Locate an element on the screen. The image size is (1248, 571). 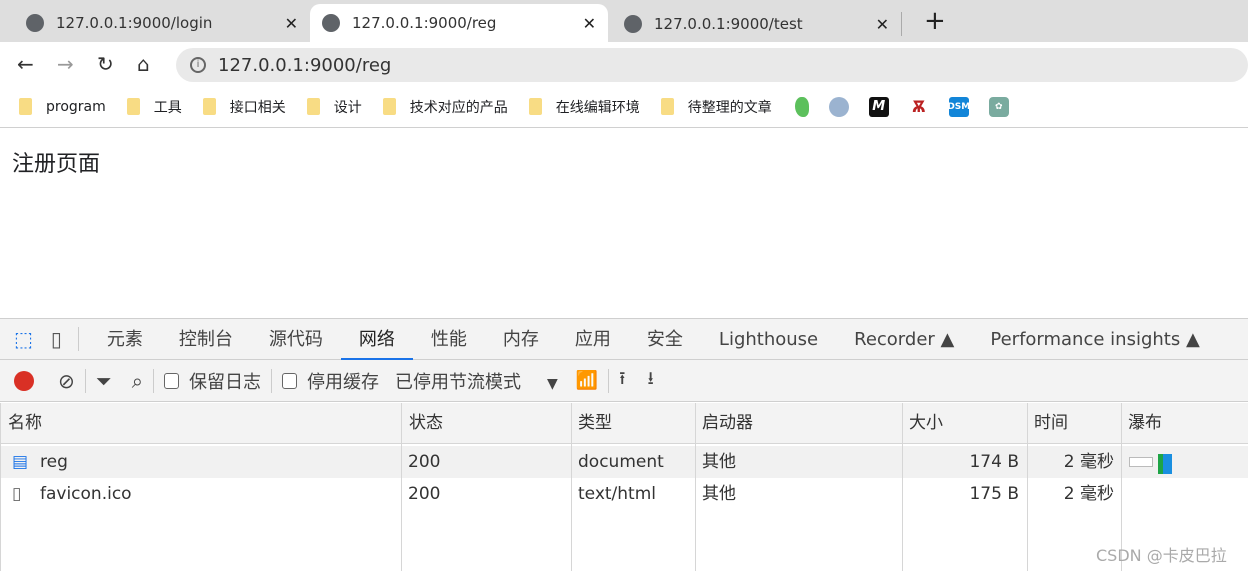
search-icon: ⌕ is located at coordinates (137, 381).